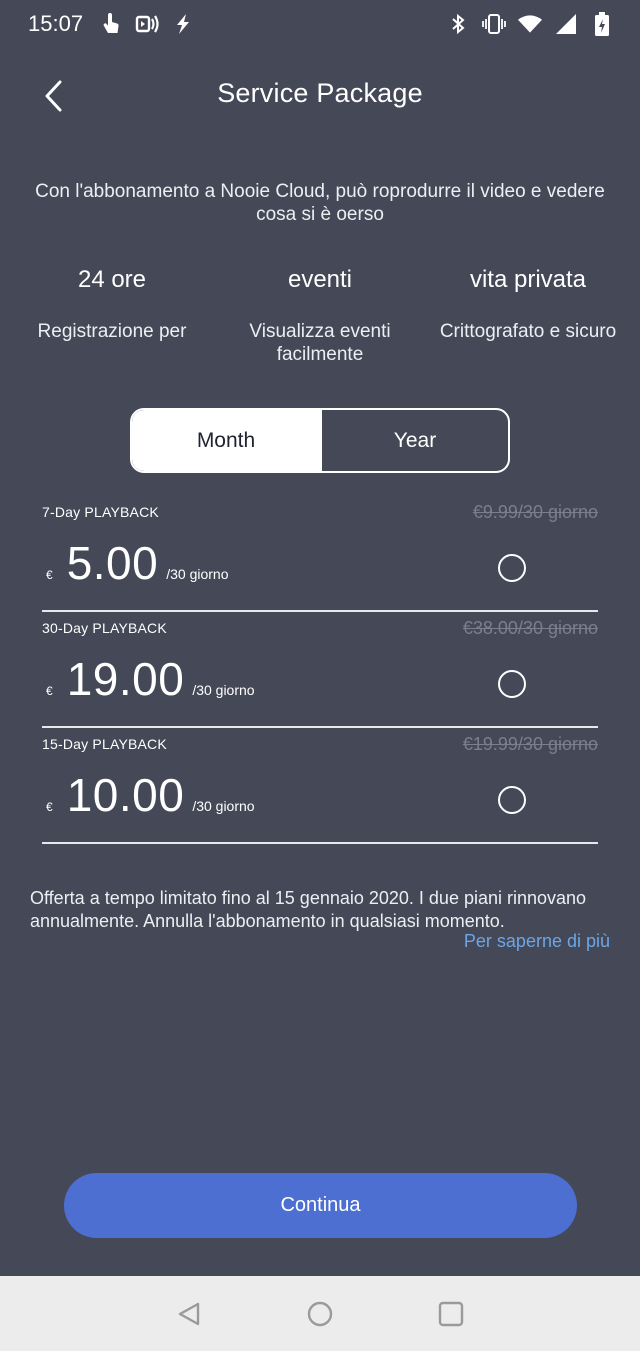 This screenshot has height=1351, width=640. I want to click on plan-price: 10.00, so click(125, 795).